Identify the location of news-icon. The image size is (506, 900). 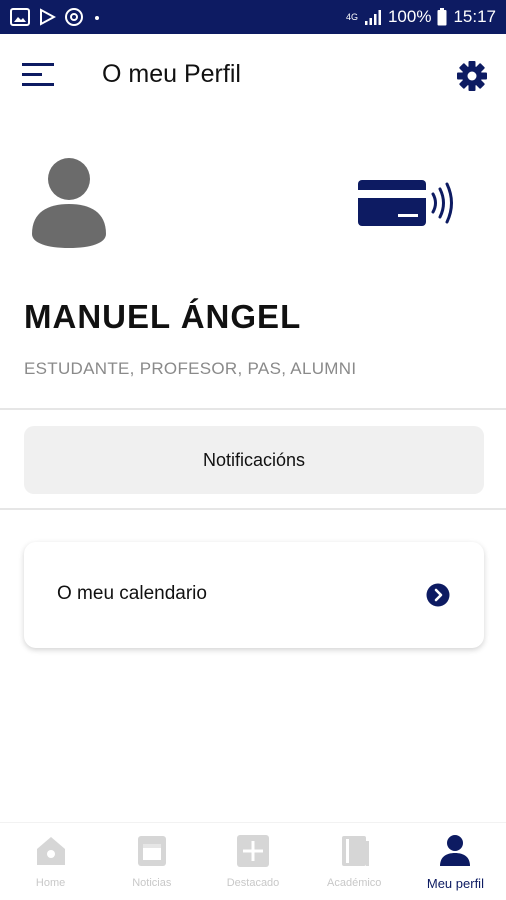
(151, 851).